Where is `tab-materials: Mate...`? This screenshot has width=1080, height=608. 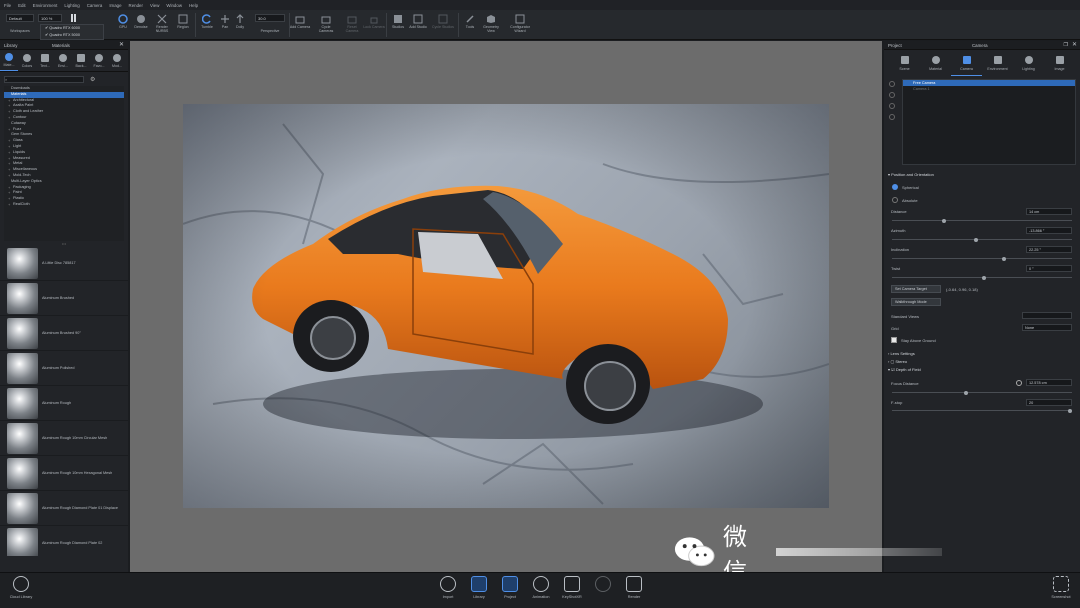
tab-materials: Mate... is located at coordinates (9, 60).